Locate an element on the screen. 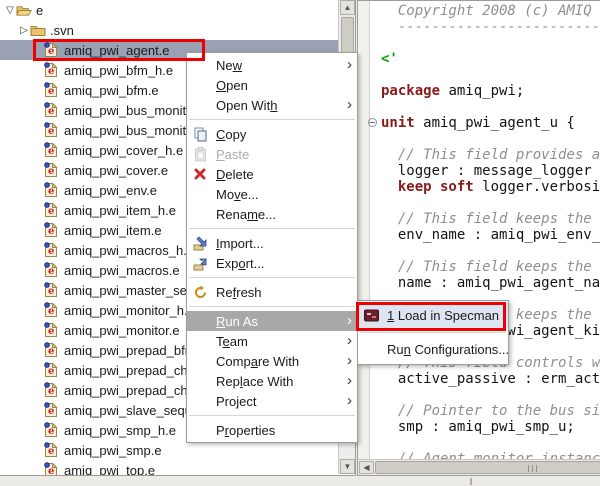  code-line: // This field provides a is located at coordinates (490, 155).